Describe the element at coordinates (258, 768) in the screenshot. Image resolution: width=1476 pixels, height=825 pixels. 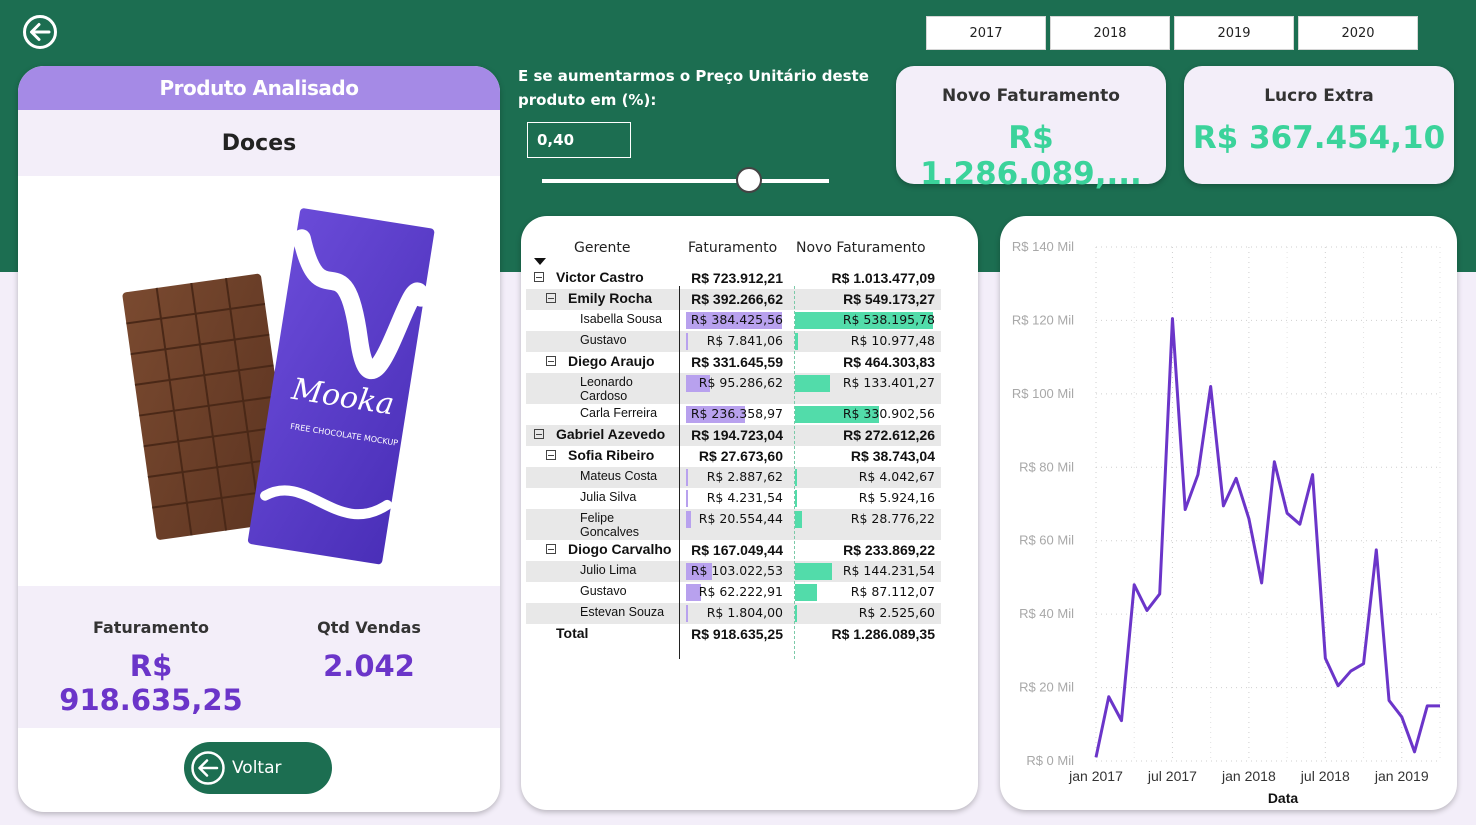
I see `voltar-button: Voltar` at that location.